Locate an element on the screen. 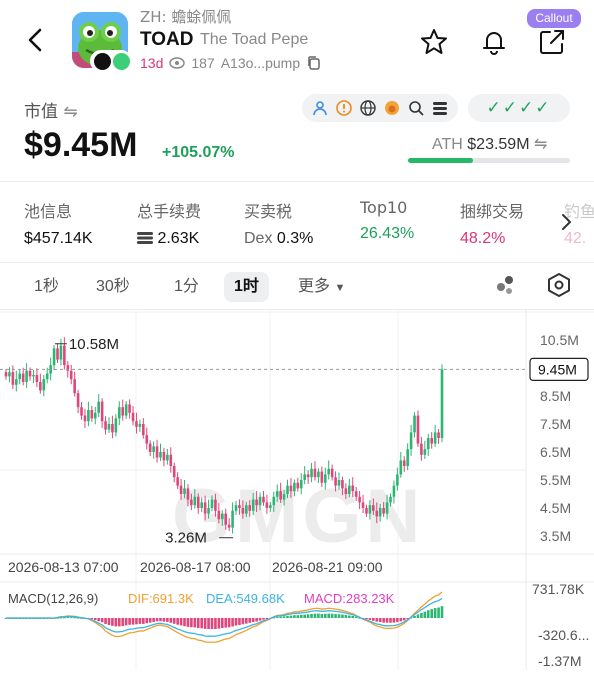  bell-icon is located at coordinates (494, 42).